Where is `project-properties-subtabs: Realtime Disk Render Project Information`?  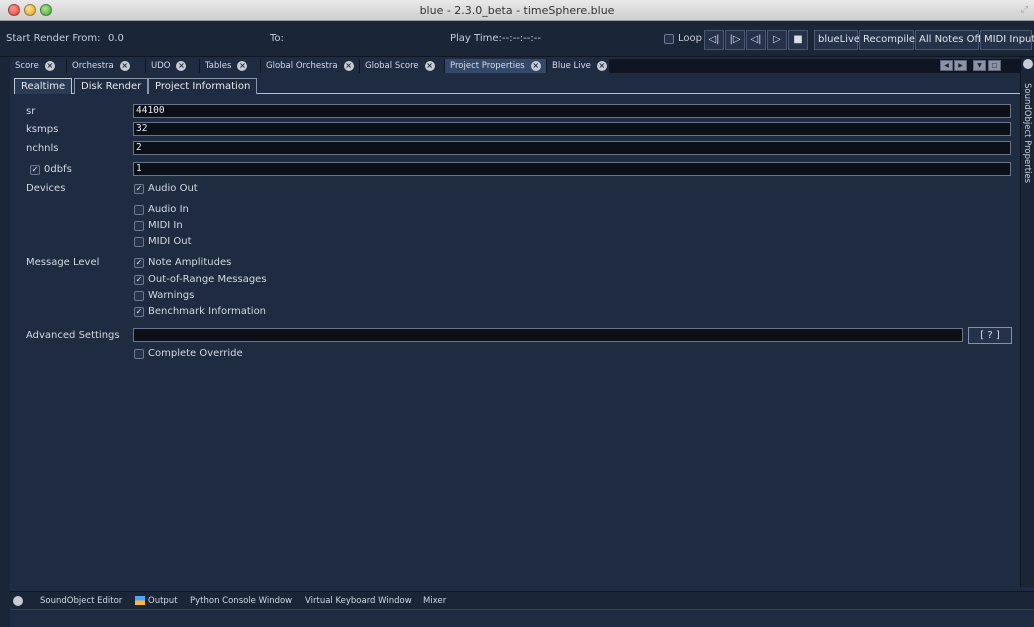
project-properties-subtabs: Realtime Disk Render Project Information is located at coordinates (517, 86).